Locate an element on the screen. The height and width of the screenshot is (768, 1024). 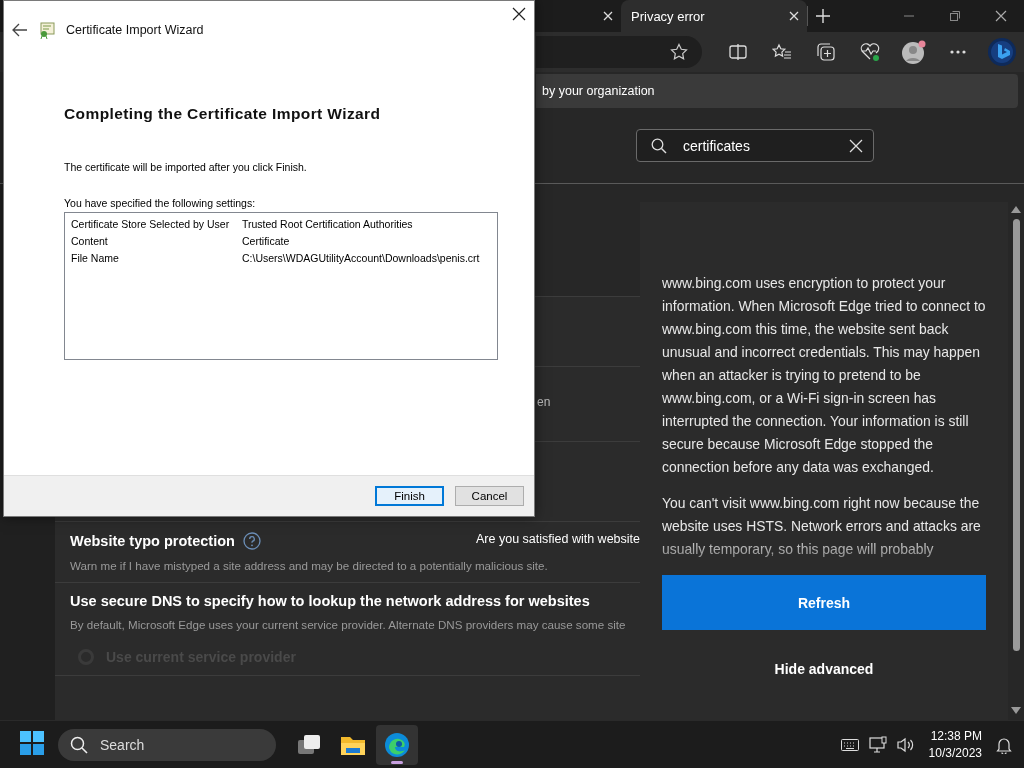
setting-text: en is located at coordinates (544, 401).